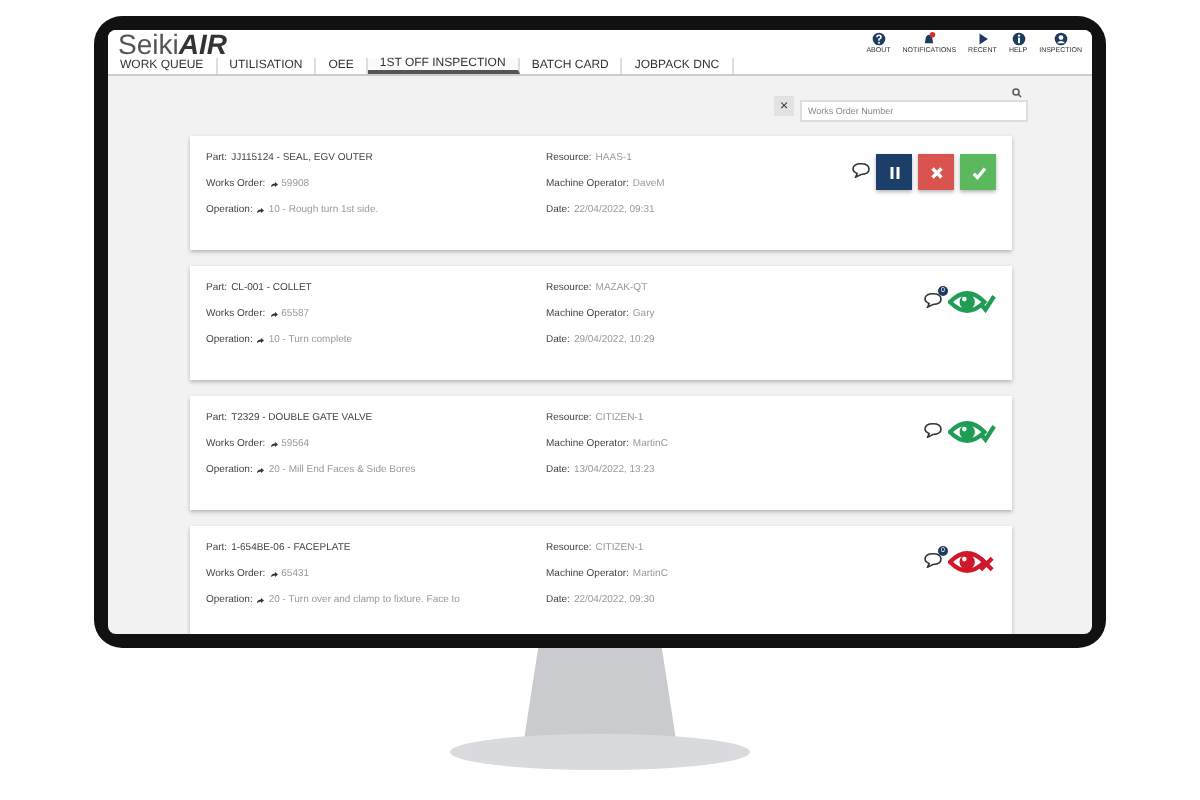 This screenshot has height=800, width=1200. Describe the element at coordinates (1017, 93) in the screenshot. I see `search-icon` at that location.